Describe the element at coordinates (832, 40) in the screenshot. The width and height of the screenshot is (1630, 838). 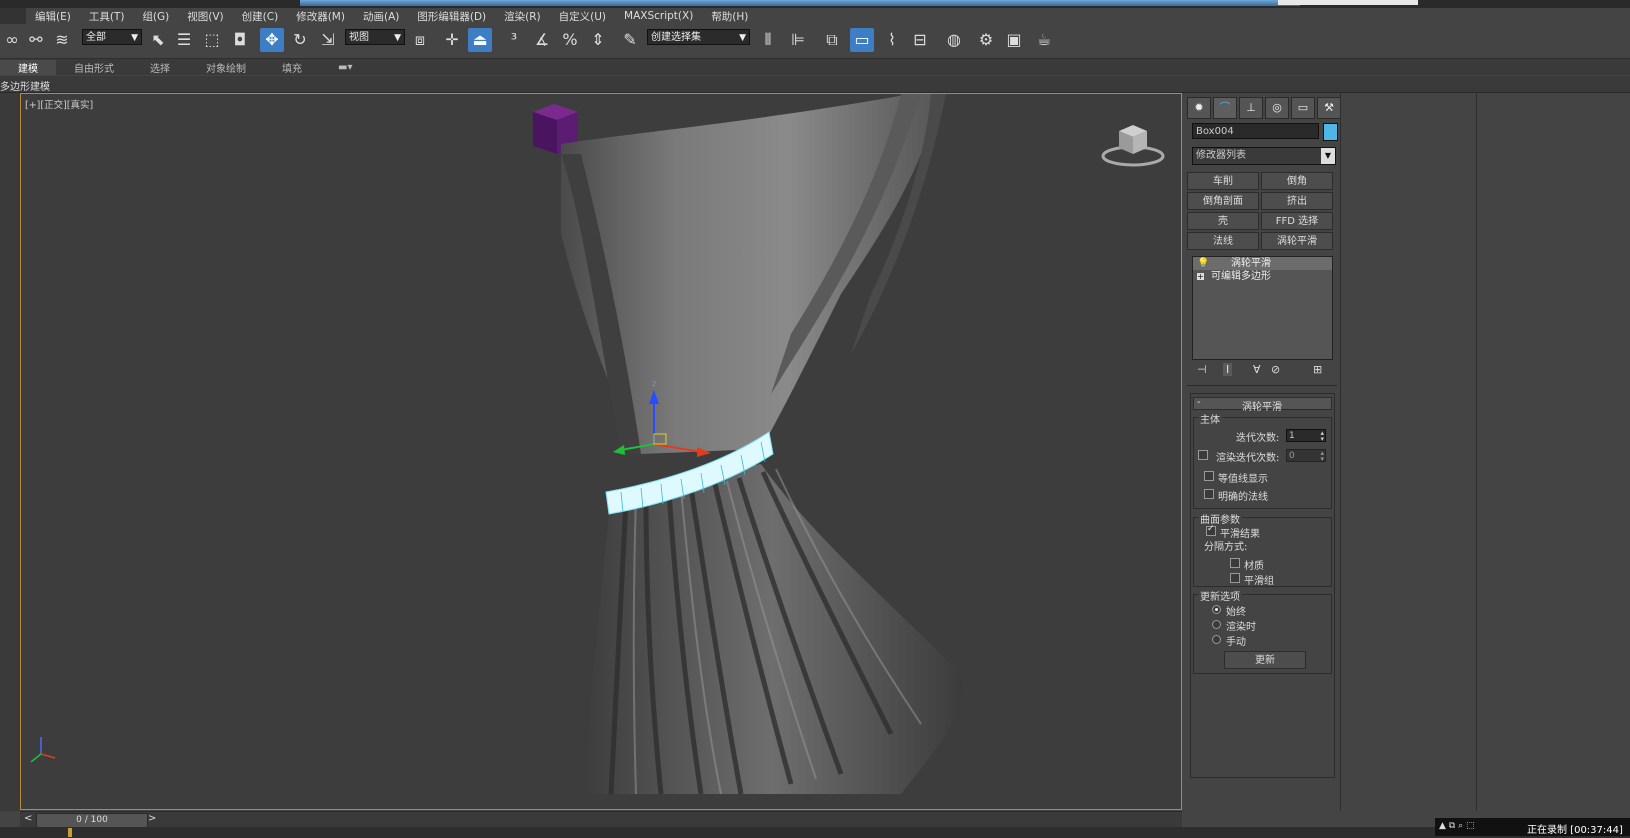
I see `layer-manager-icon: ⧉` at that location.